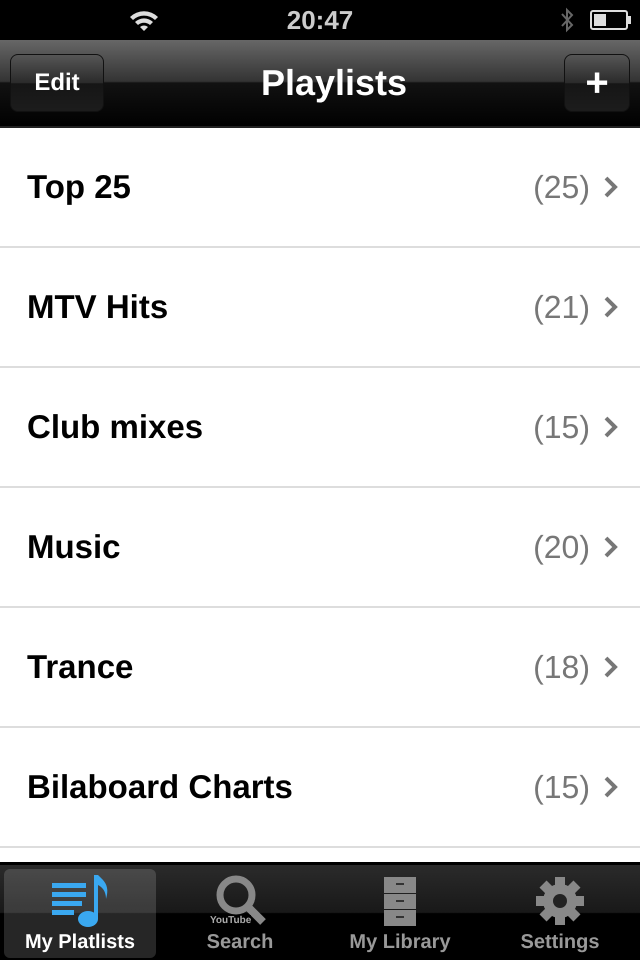 Image resolution: width=640 pixels, height=960 pixels. I want to click on track-count: (20), so click(561, 547).